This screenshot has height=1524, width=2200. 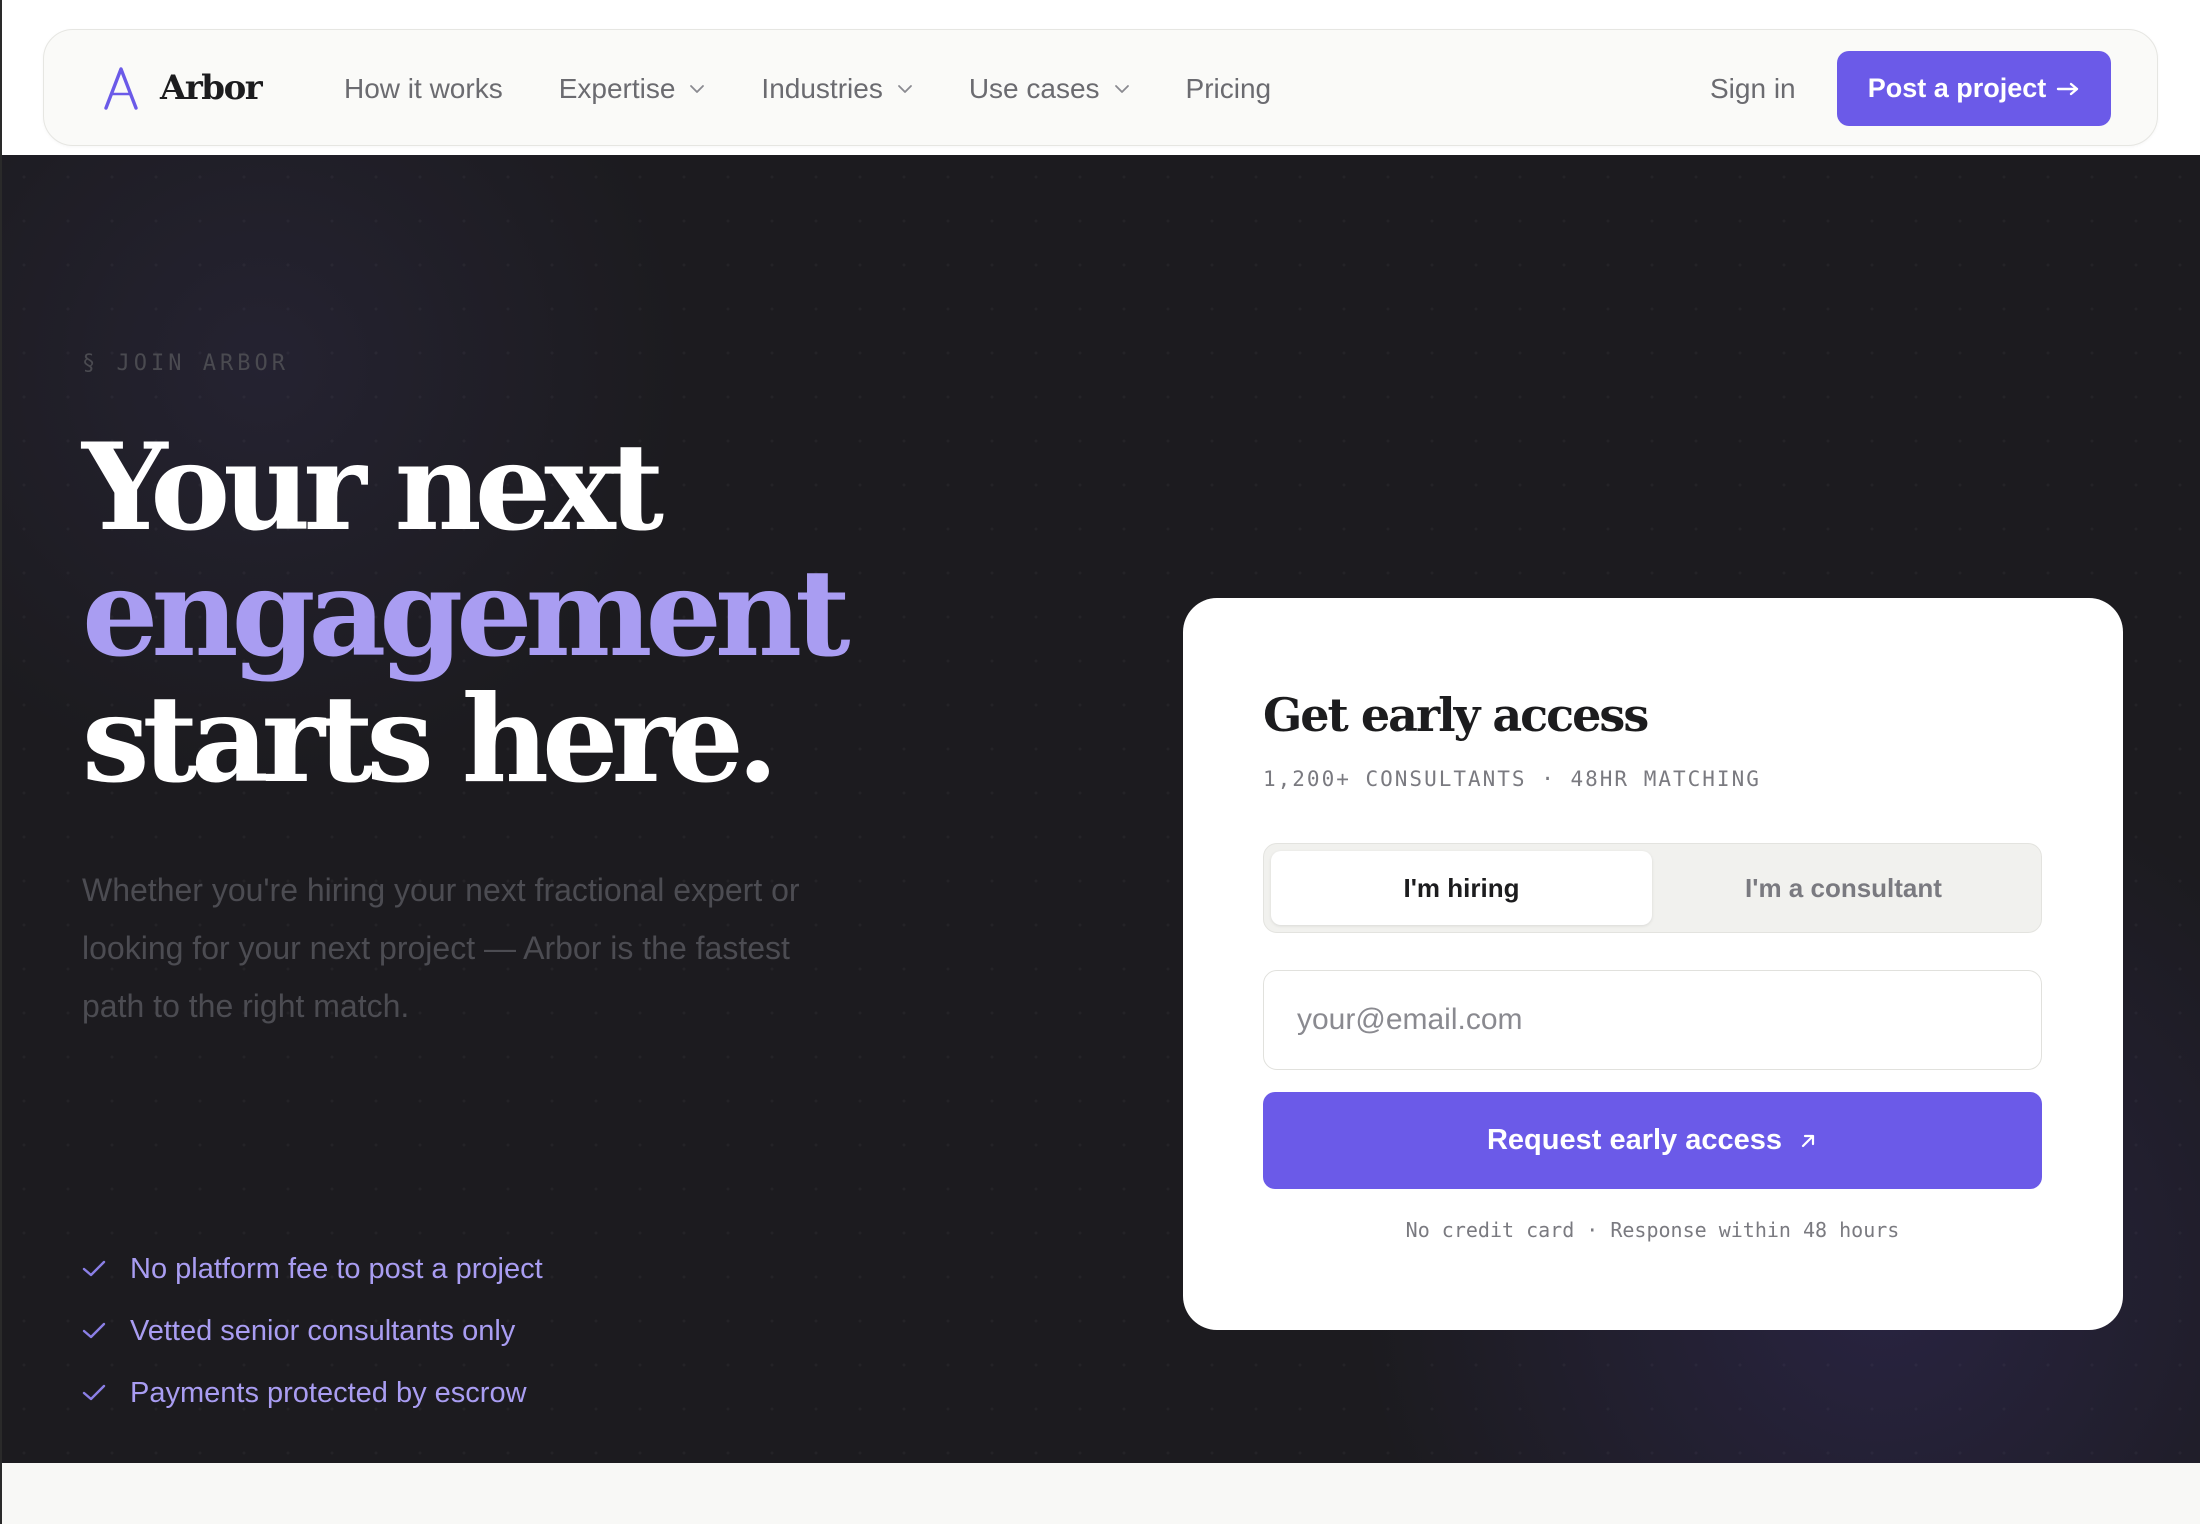 What do you see at coordinates (1461, 888) in the screenshot?
I see `toggle-option-hiring: I'm hiring` at bounding box center [1461, 888].